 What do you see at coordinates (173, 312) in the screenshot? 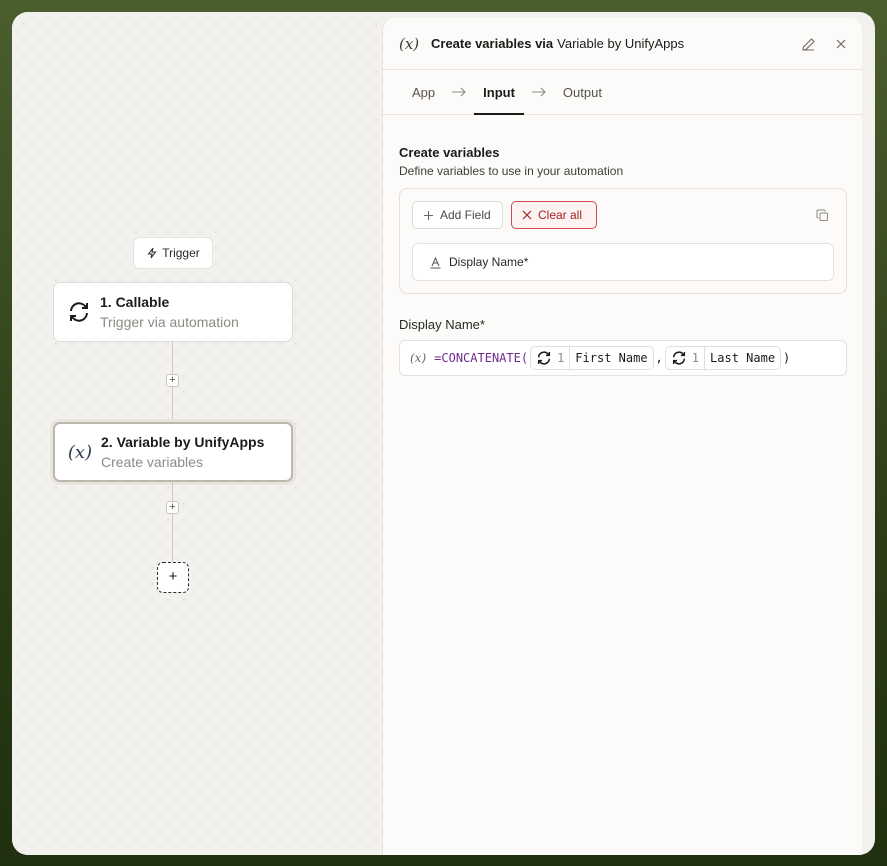
I see `node-callable: 1. Callable Trigger via automation` at bounding box center [173, 312].